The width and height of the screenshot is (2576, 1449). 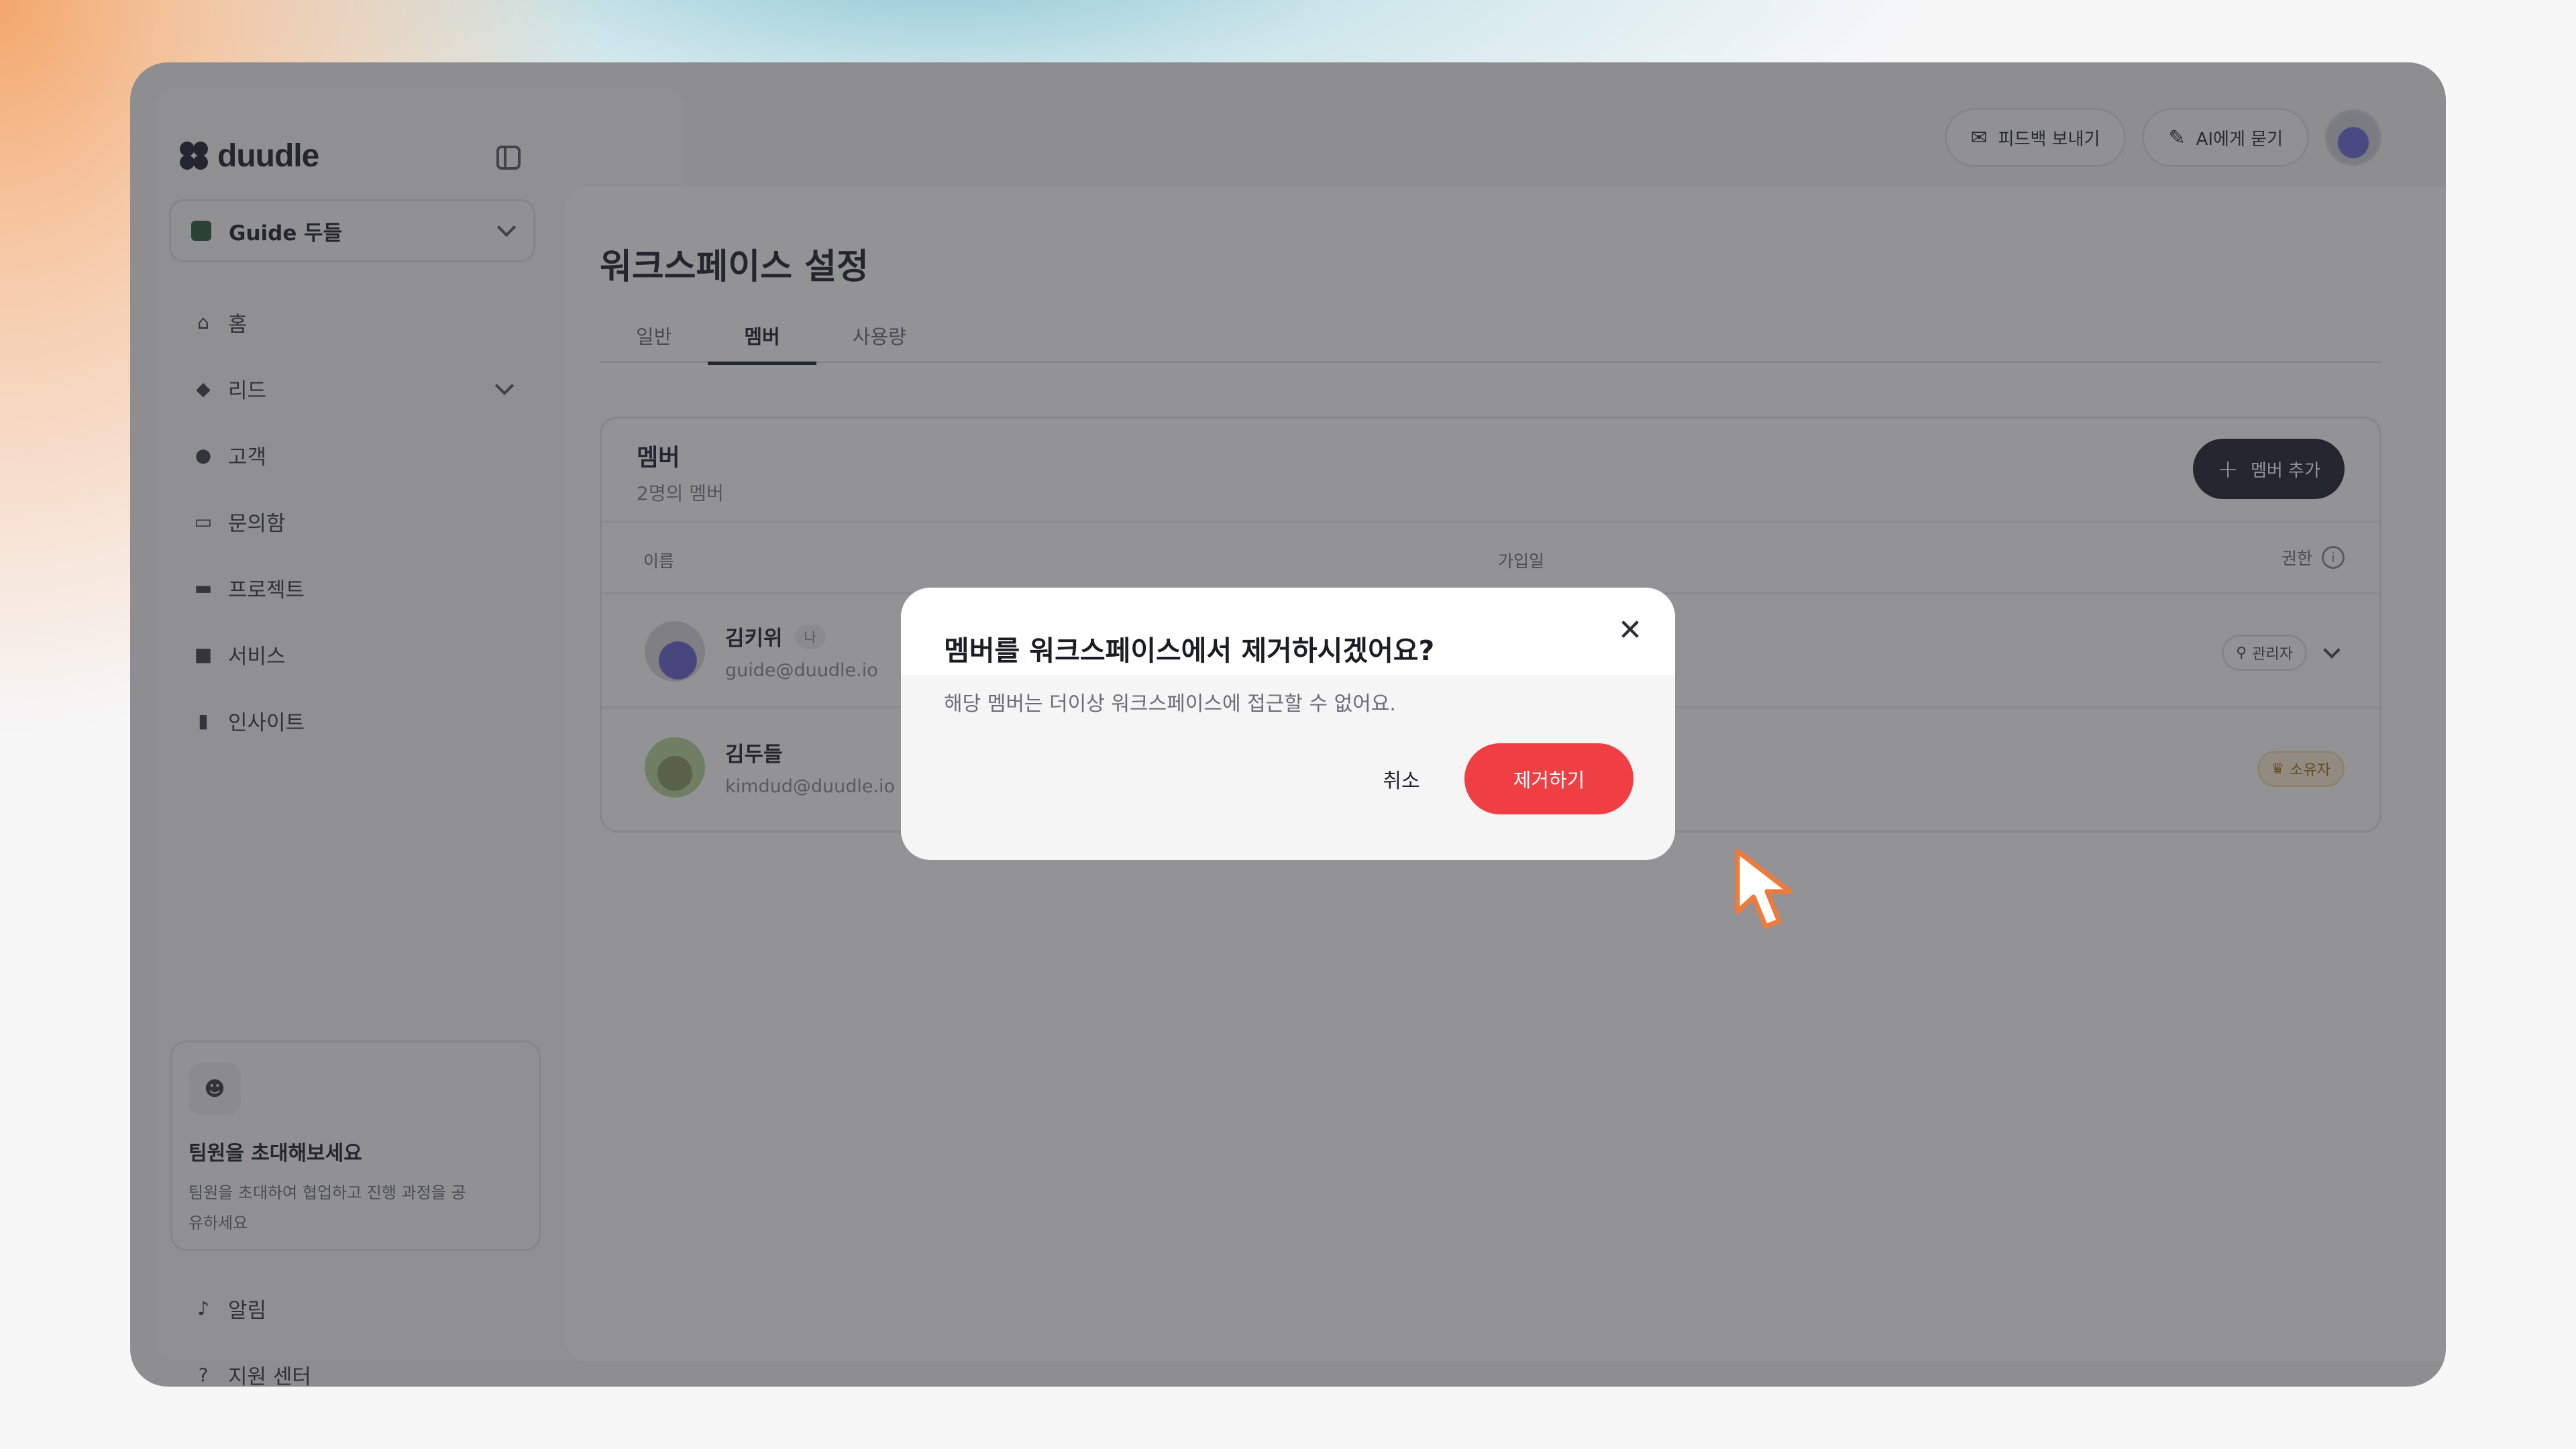 What do you see at coordinates (1763, 889) in the screenshot?
I see `cursor-pointer-icon` at bounding box center [1763, 889].